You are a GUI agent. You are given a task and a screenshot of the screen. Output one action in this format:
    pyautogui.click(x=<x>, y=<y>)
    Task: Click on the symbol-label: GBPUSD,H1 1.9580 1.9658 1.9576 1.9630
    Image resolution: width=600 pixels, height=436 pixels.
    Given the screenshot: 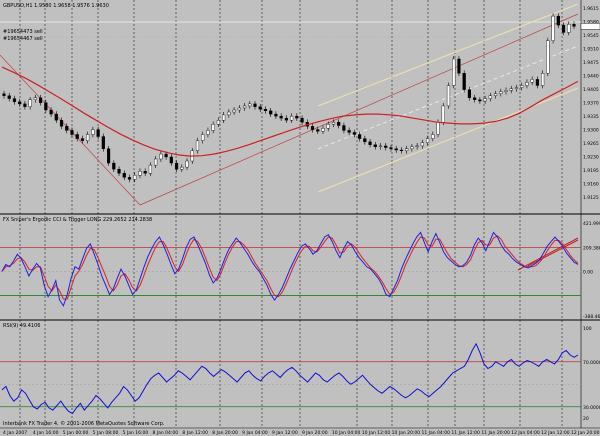 What is the action you would take?
    pyautogui.click(x=56, y=6)
    